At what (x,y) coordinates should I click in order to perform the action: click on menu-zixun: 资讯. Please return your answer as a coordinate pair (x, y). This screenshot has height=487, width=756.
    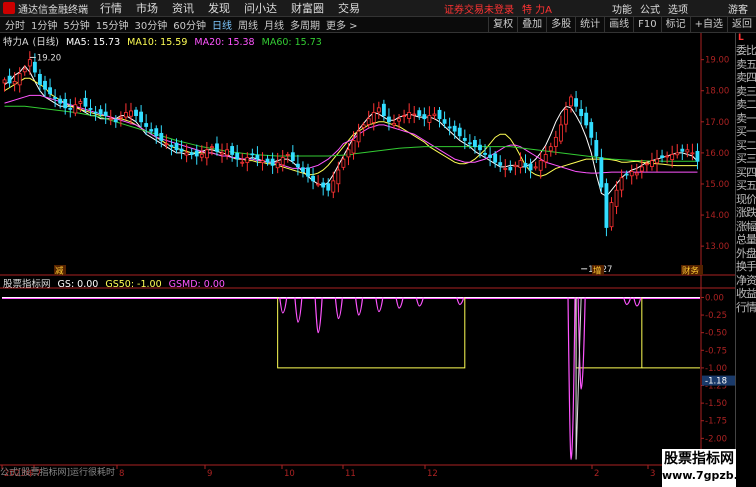
    Looking at the image, I should click on (183, 8).